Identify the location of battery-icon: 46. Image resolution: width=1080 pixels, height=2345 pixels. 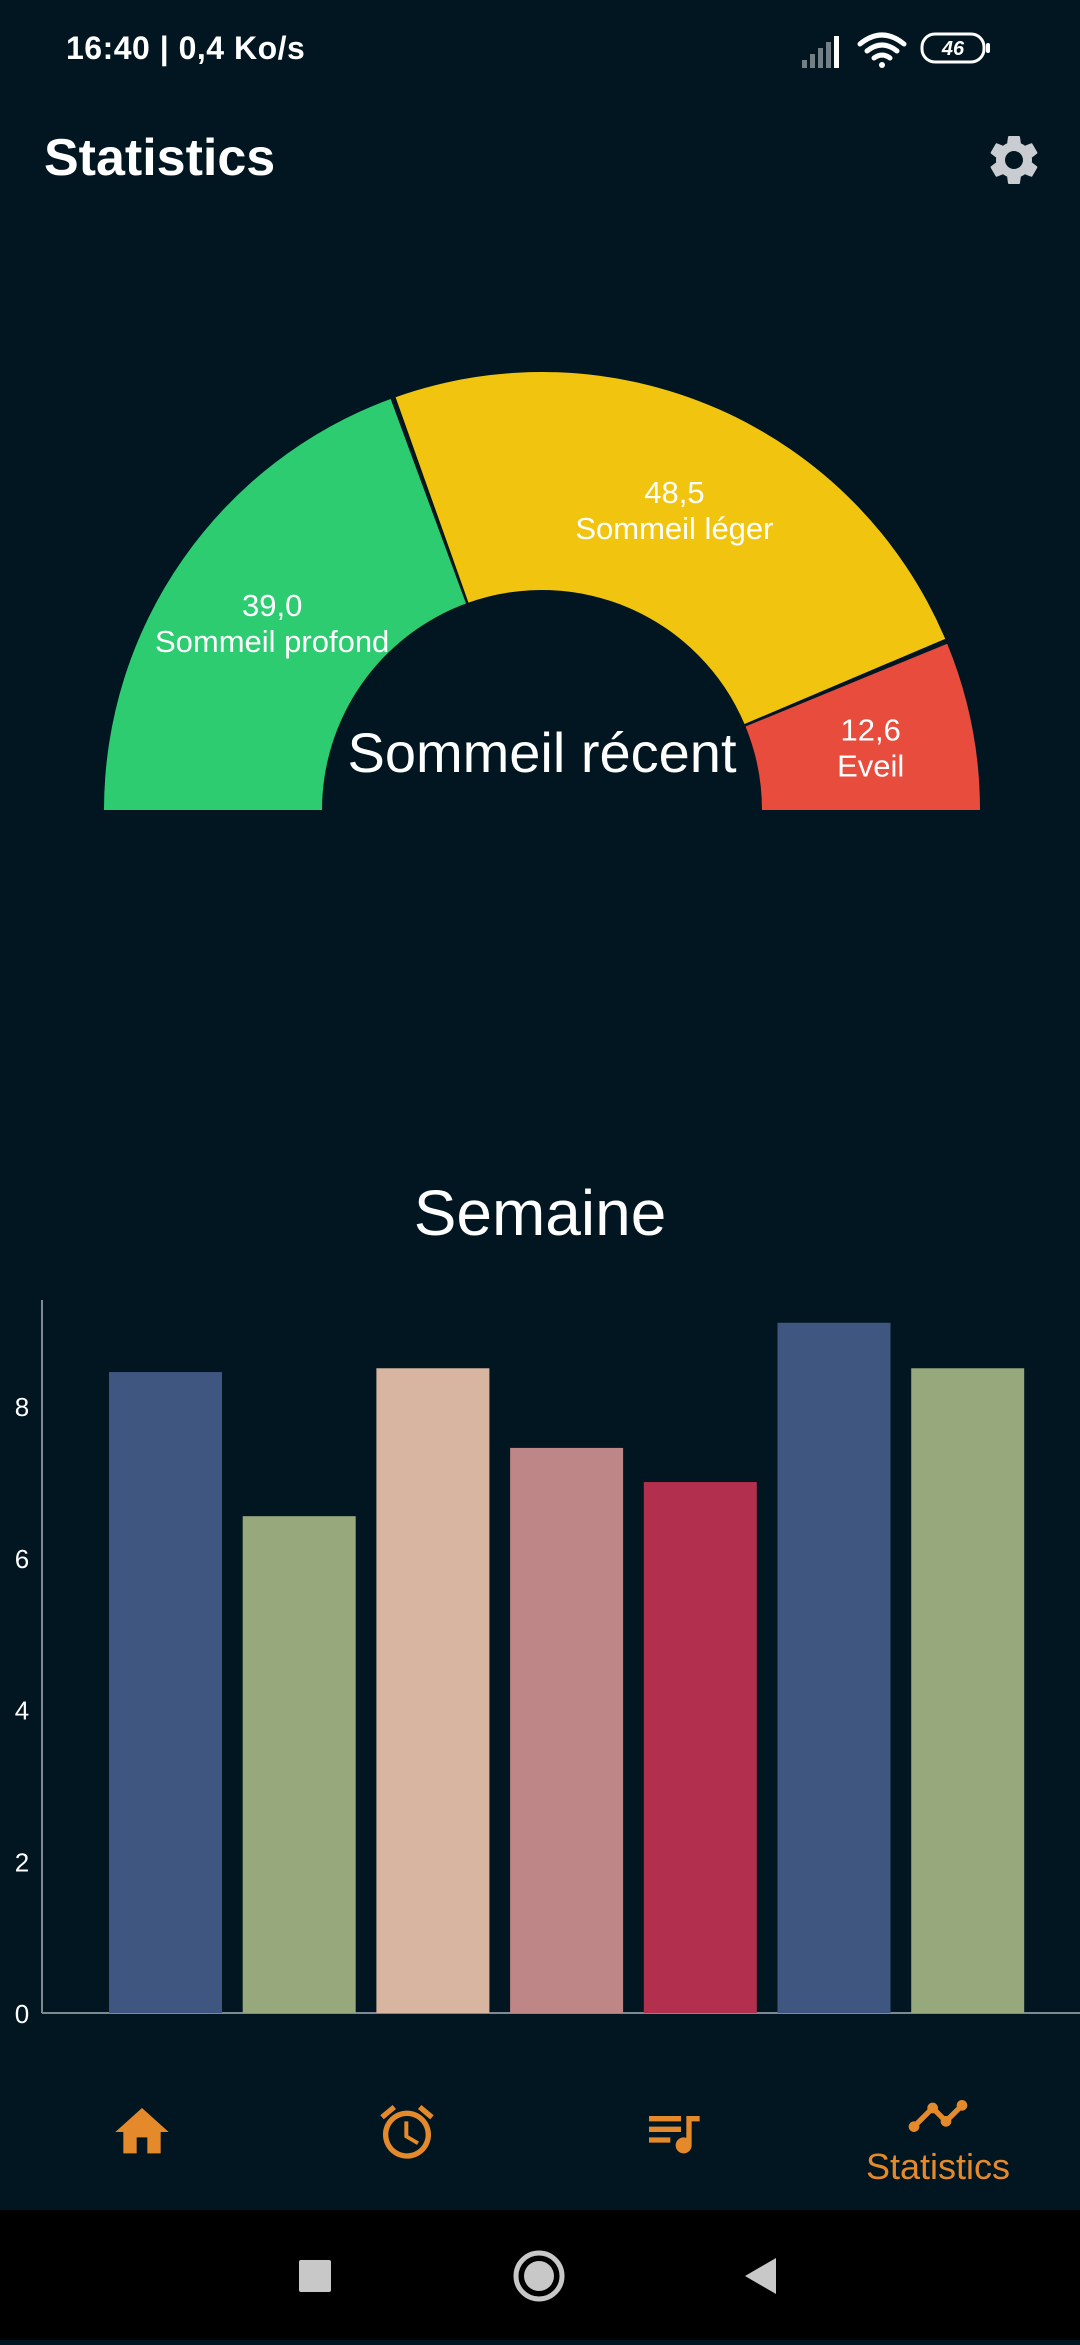
(955, 48).